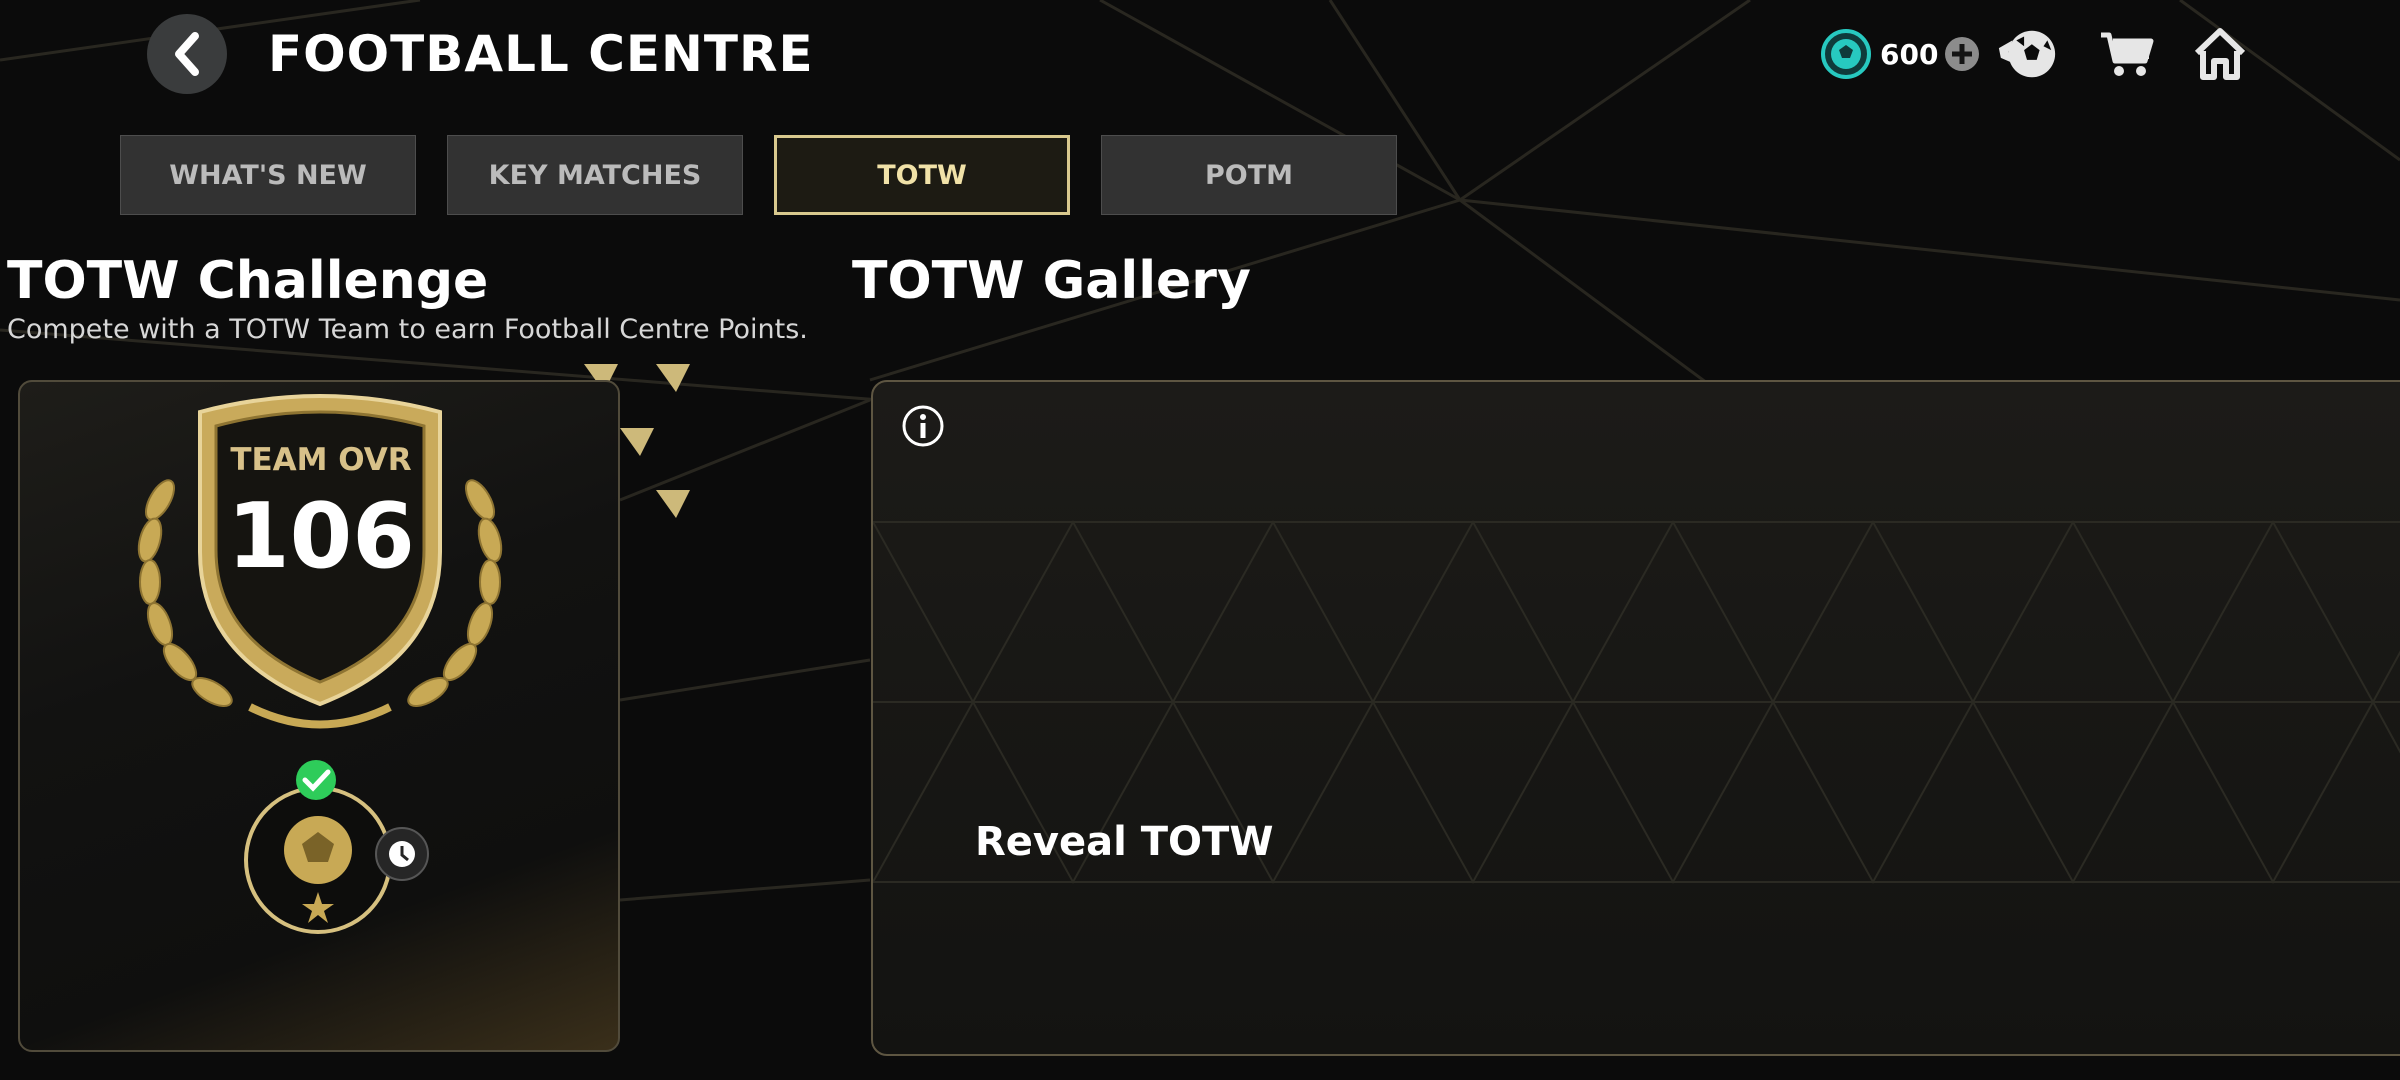 The height and width of the screenshot is (1080, 2400). I want to click on tab-key-matches: KEY MATCHES, so click(595, 175).